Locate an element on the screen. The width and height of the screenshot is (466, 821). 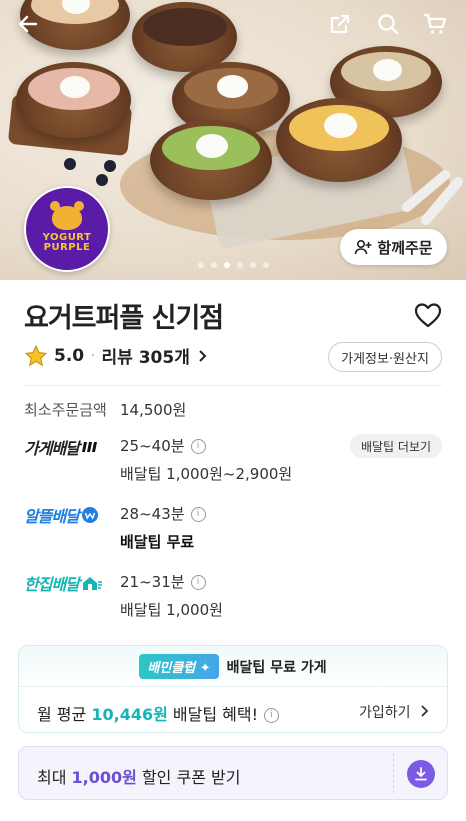
club-badge: 배민클럽 ✦ is located at coordinates (179, 666).